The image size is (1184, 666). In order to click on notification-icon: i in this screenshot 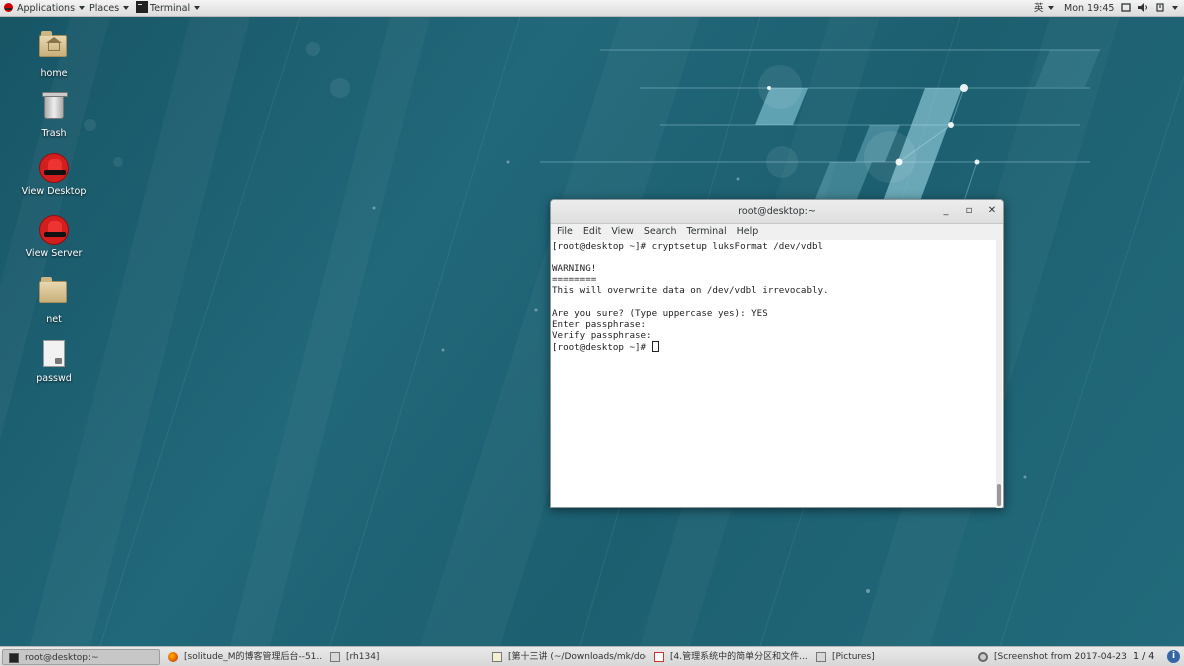, I will do `click(1173, 656)`.